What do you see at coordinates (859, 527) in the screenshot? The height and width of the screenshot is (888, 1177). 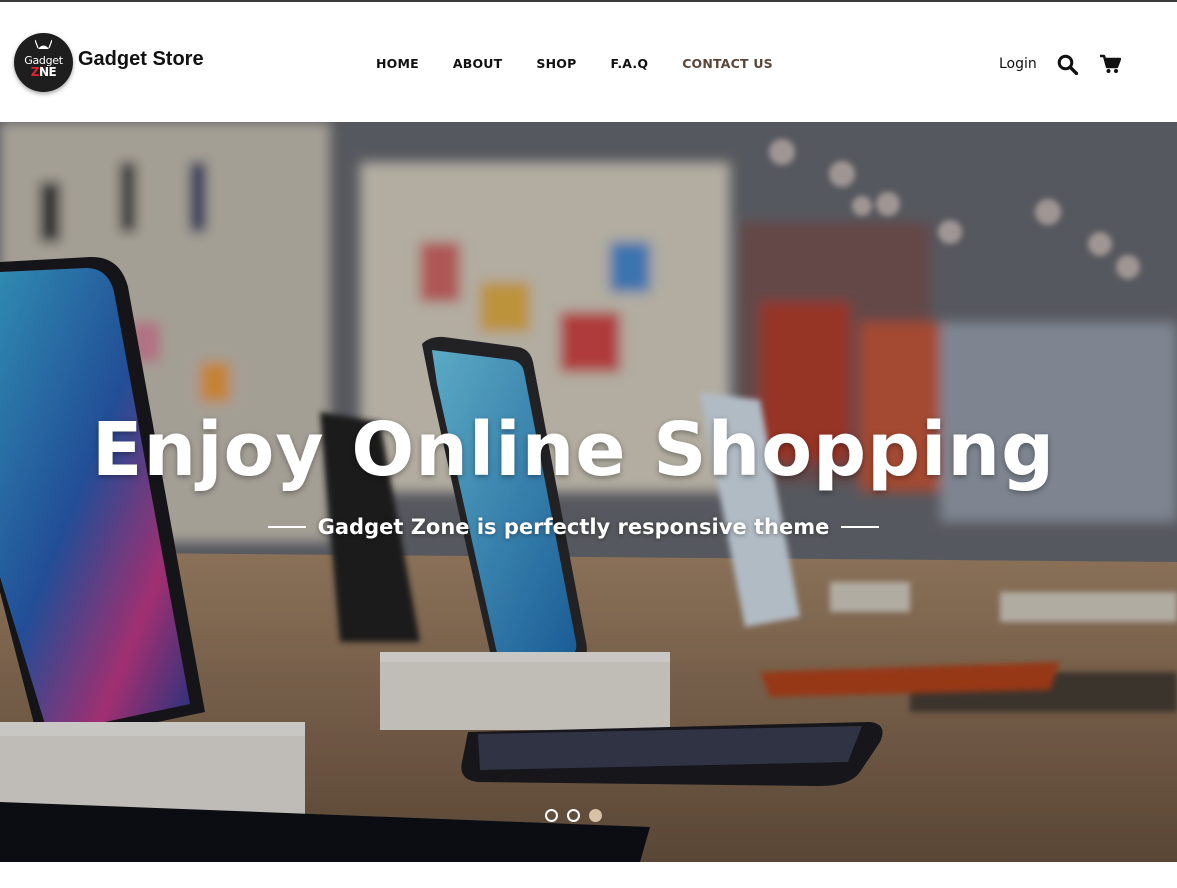 I see `subtitle-right-rule` at bounding box center [859, 527].